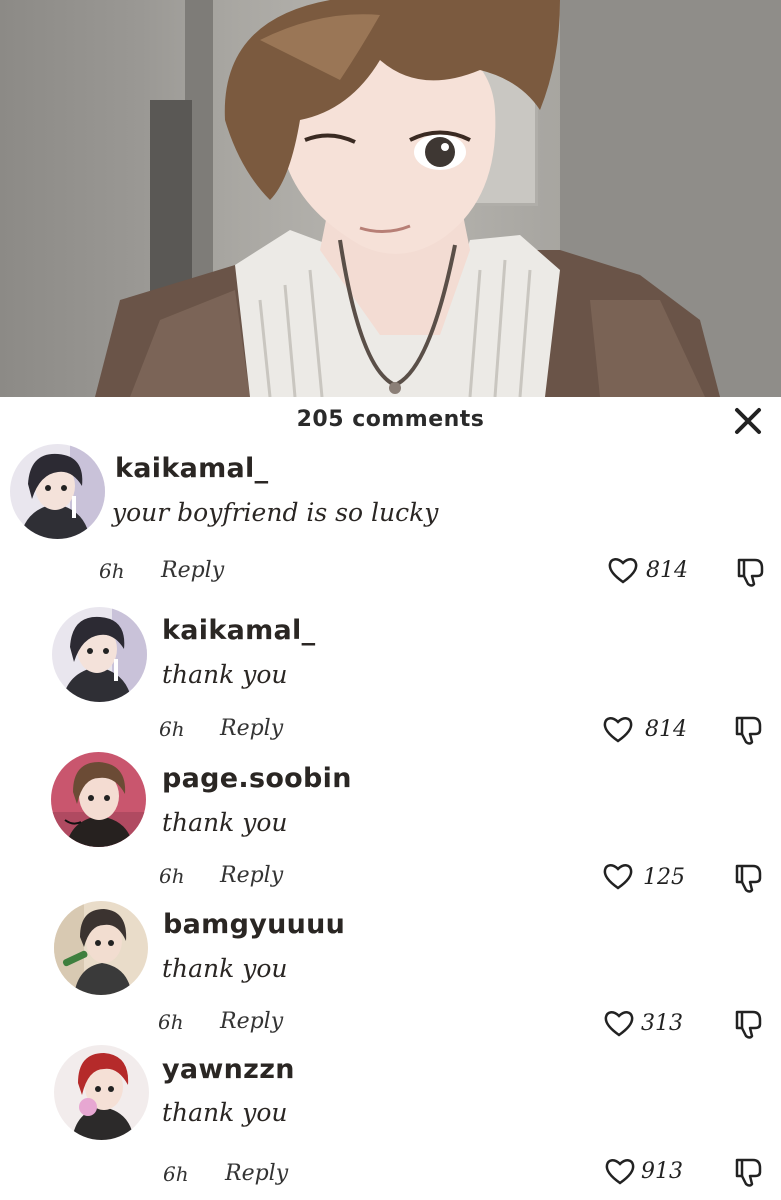  I want to click on comment-username: bamgyuuuu, so click(254, 924).